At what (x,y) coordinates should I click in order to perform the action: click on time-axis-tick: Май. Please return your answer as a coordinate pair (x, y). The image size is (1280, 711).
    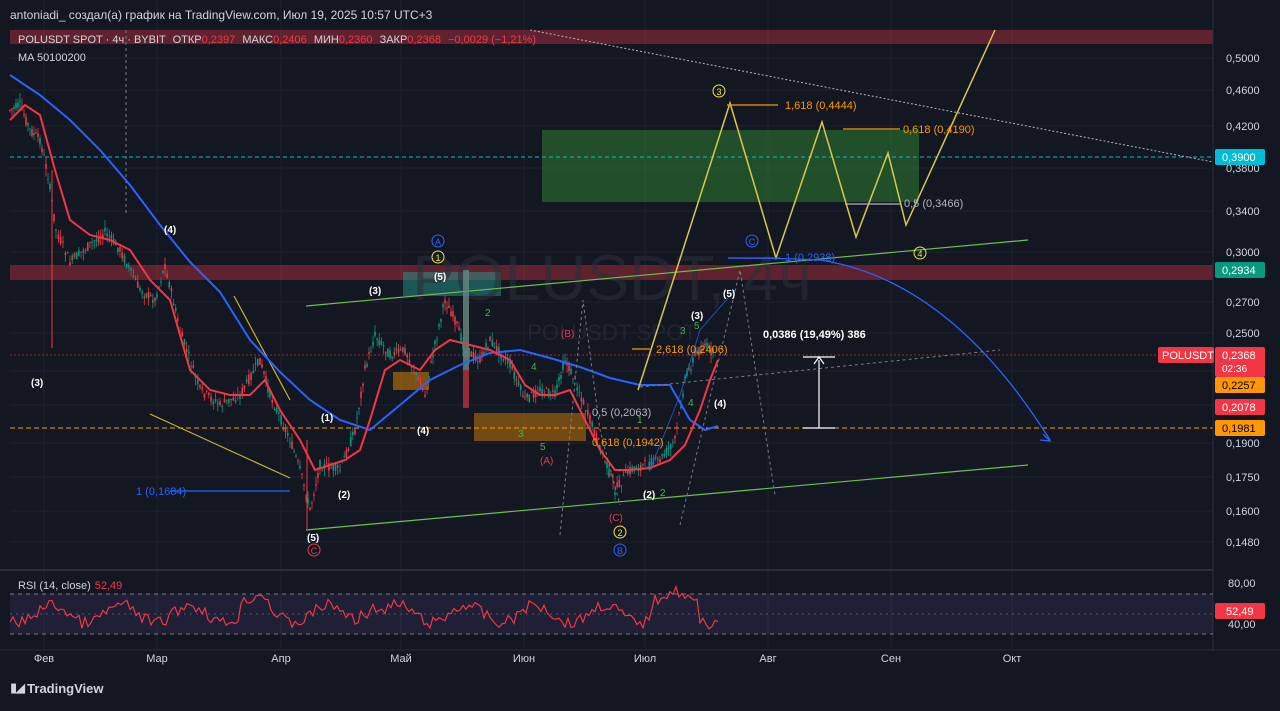
    Looking at the image, I should click on (401, 659).